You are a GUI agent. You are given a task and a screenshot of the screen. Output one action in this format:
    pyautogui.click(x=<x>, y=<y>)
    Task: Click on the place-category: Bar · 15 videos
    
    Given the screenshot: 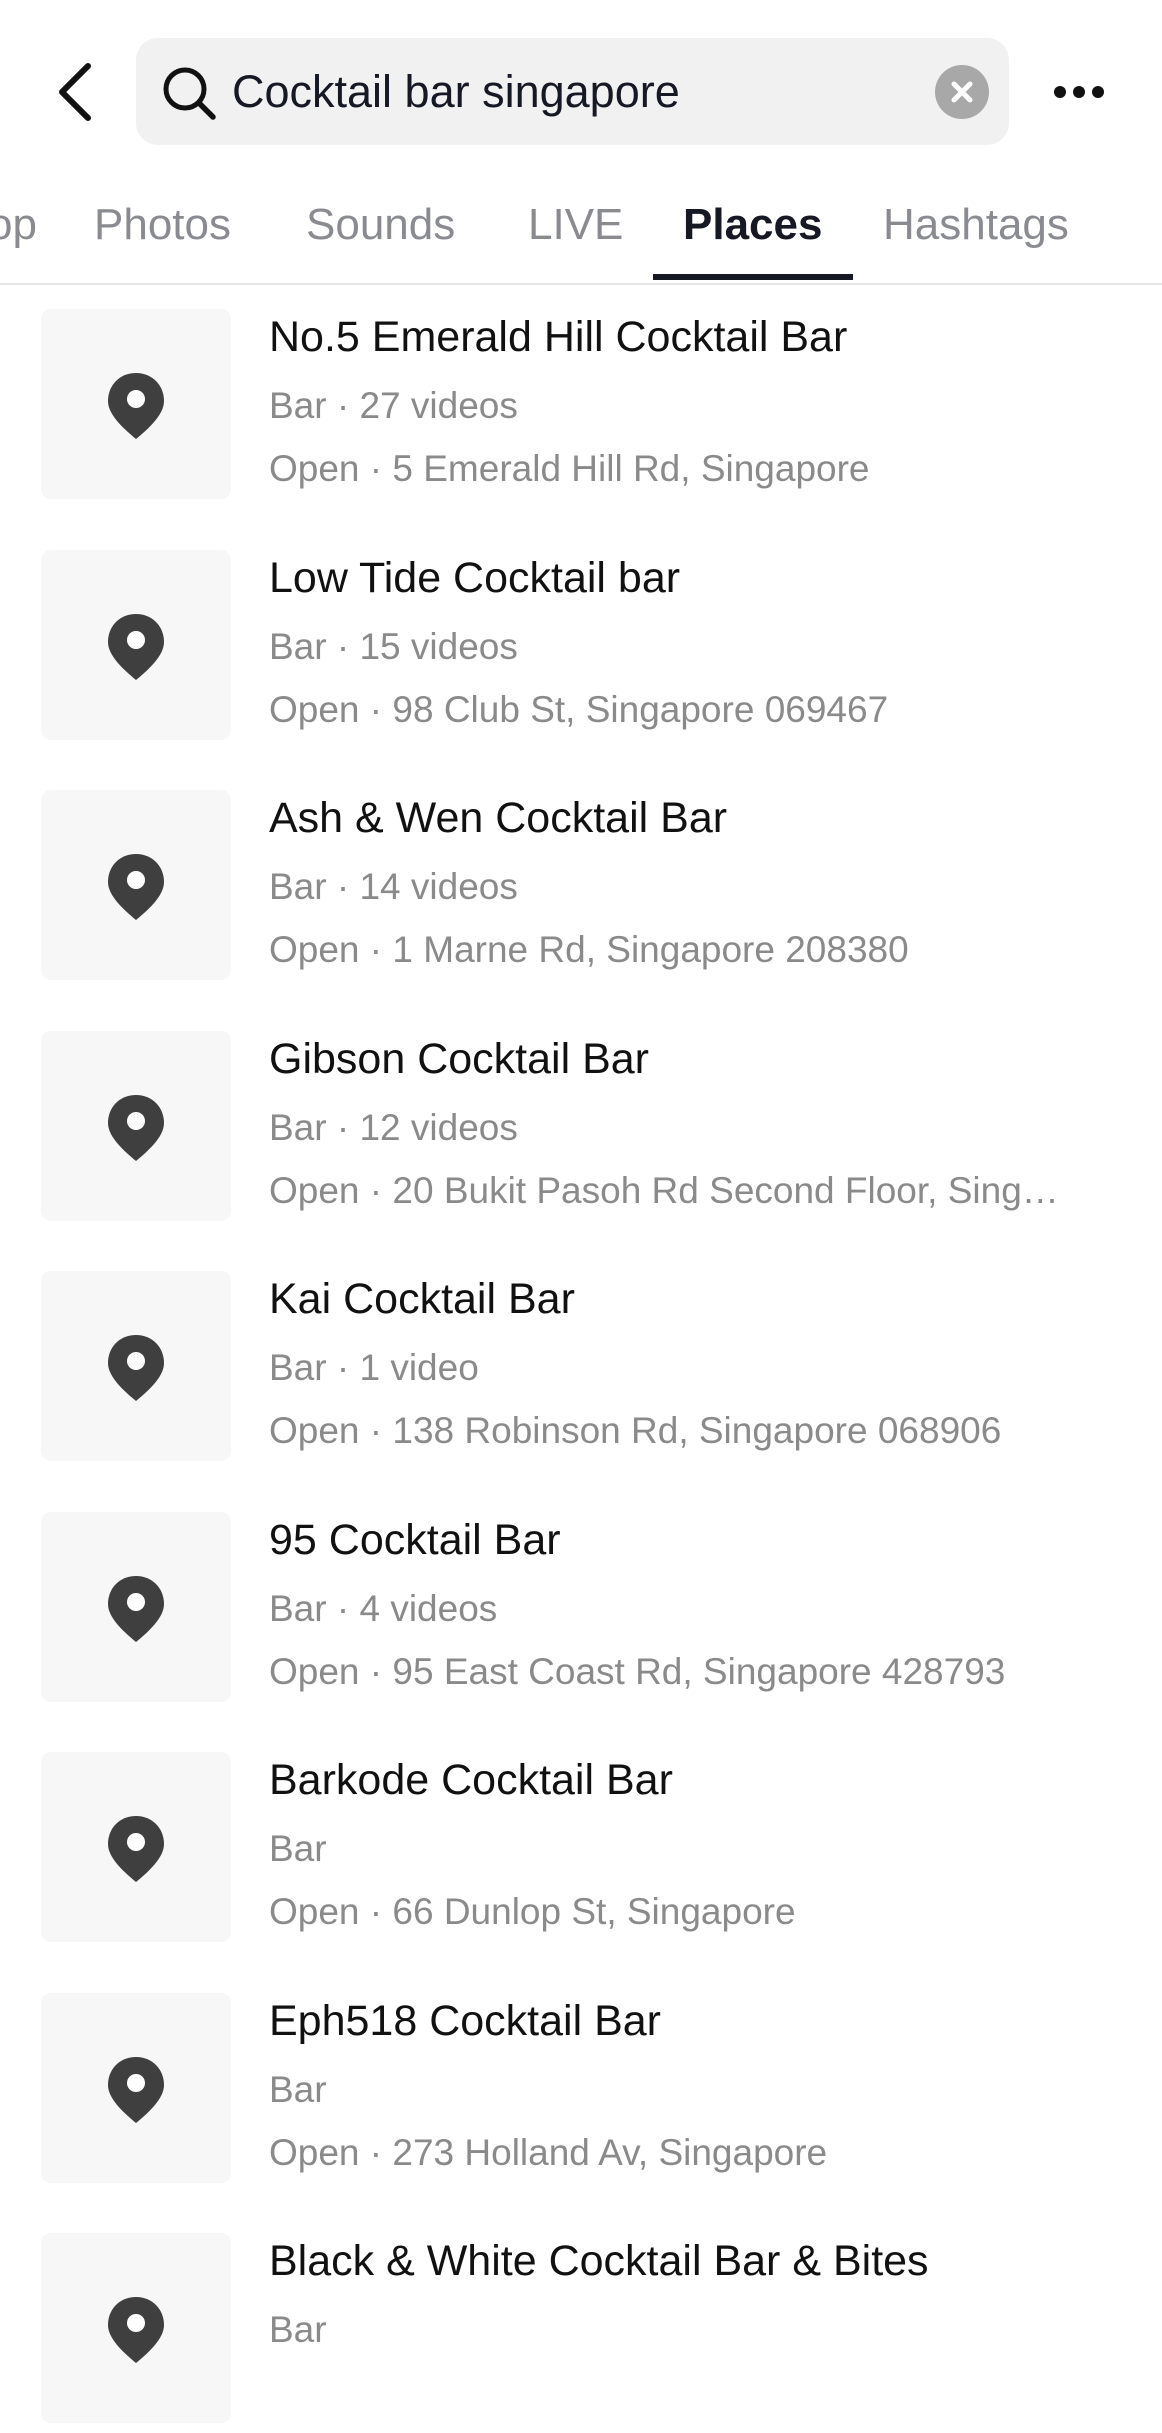 What is the action you would take?
    pyautogui.click(x=393, y=646)
    